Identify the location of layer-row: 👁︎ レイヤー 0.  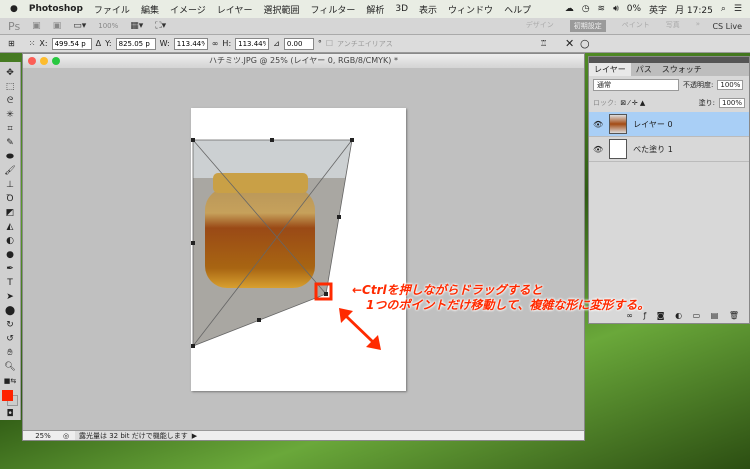
(669, 124).